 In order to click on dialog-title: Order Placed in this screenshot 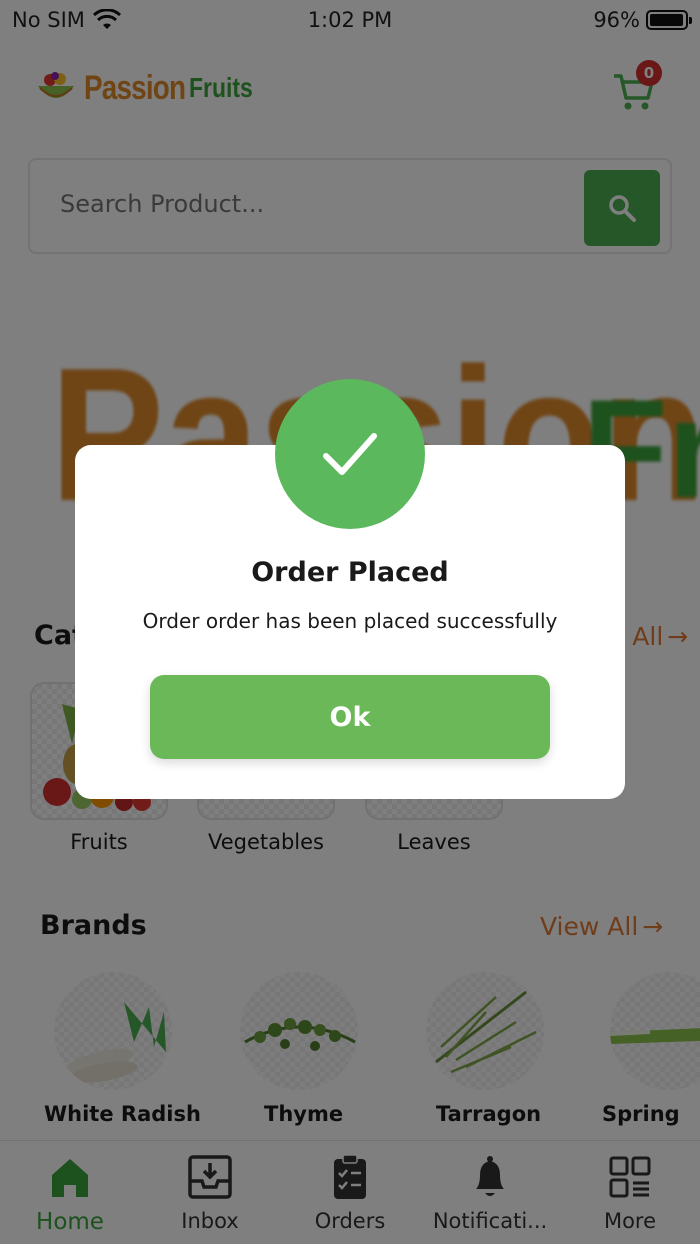, I will do `click(350, 572)`.